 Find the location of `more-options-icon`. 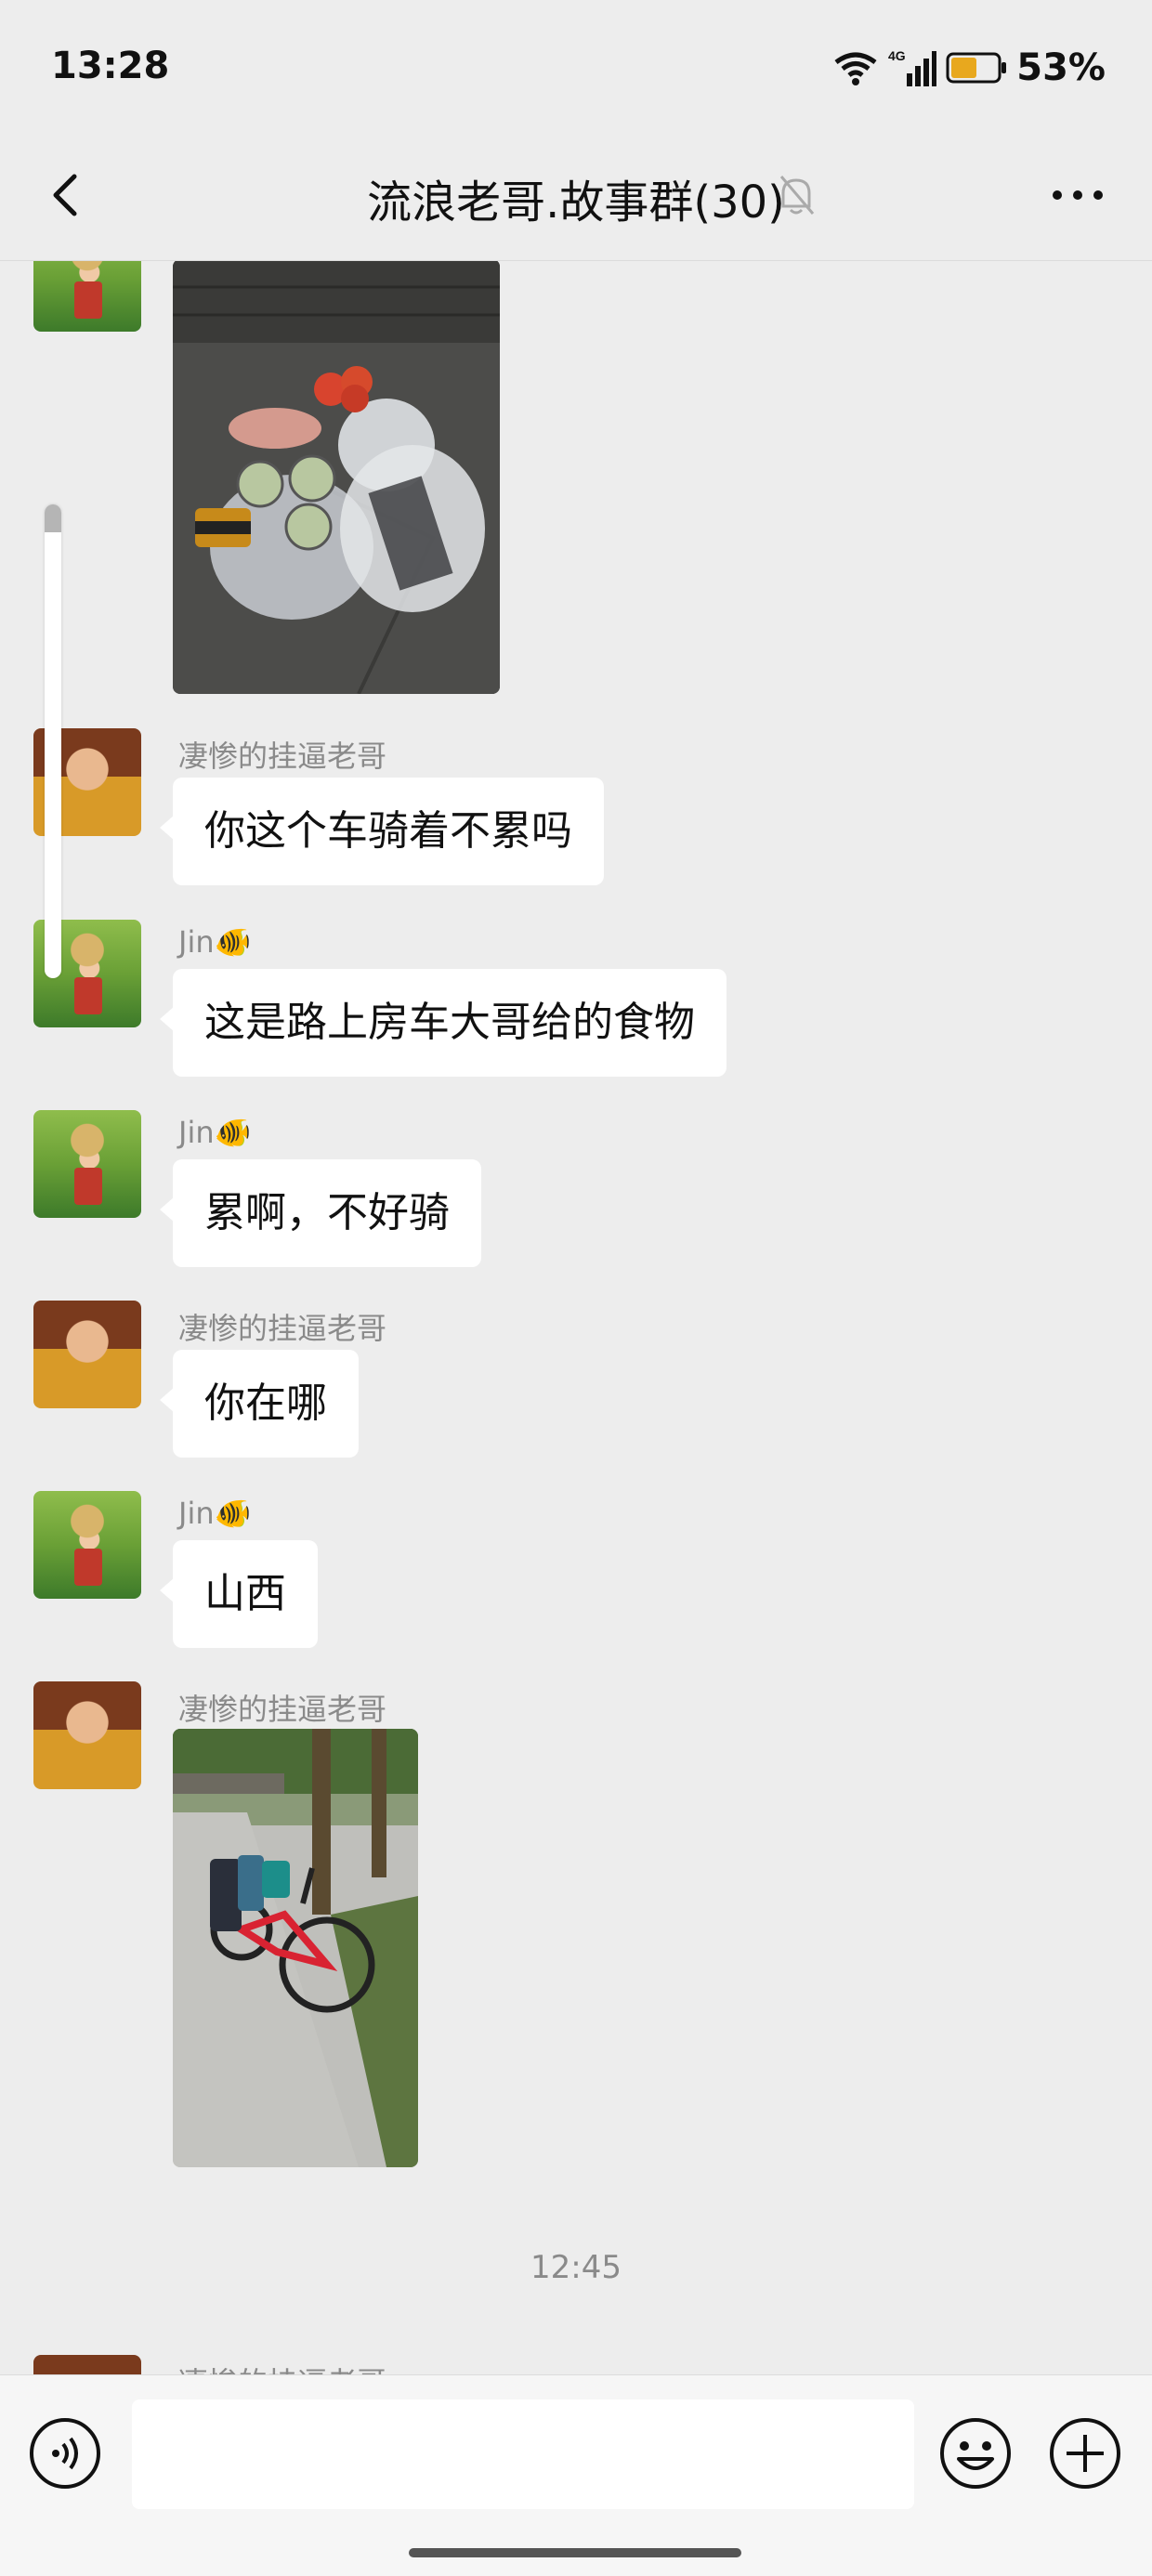

more-options-icon is located at coordinates (1078, 195).